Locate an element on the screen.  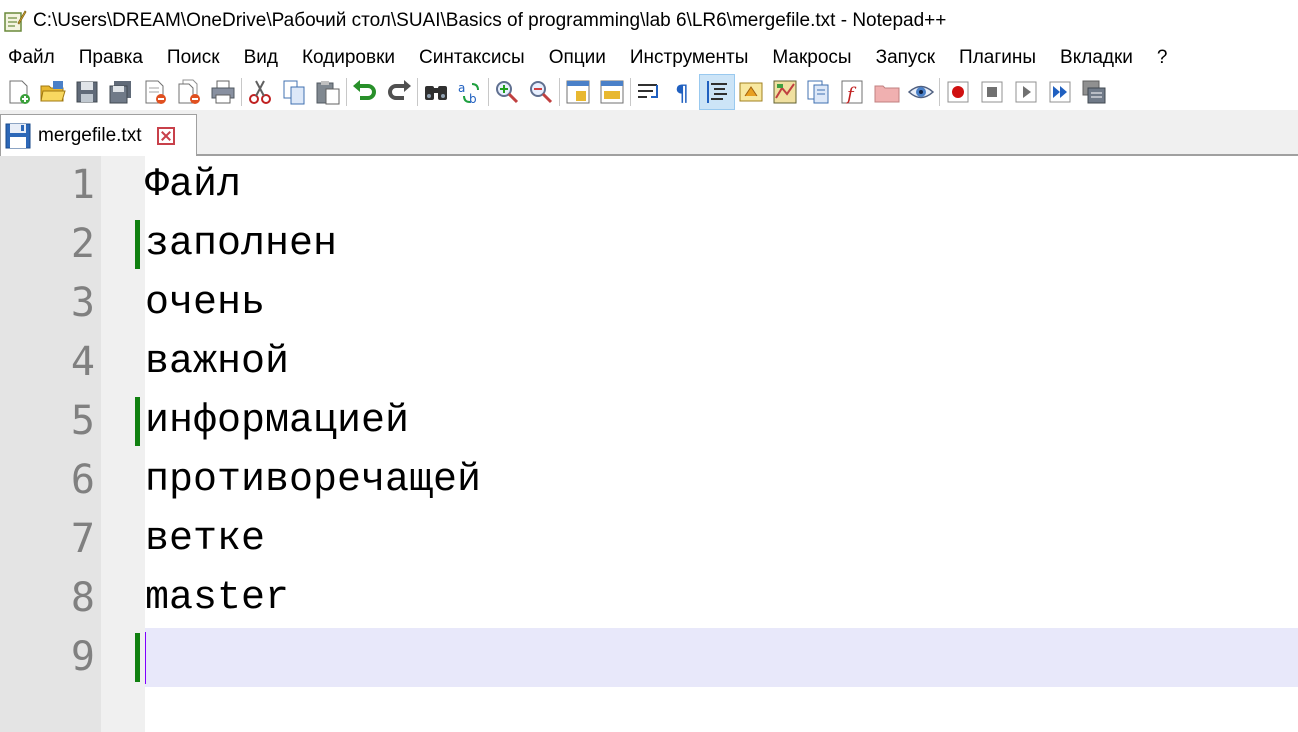
menu-run: Запуск is located at coordinates (905, 58).